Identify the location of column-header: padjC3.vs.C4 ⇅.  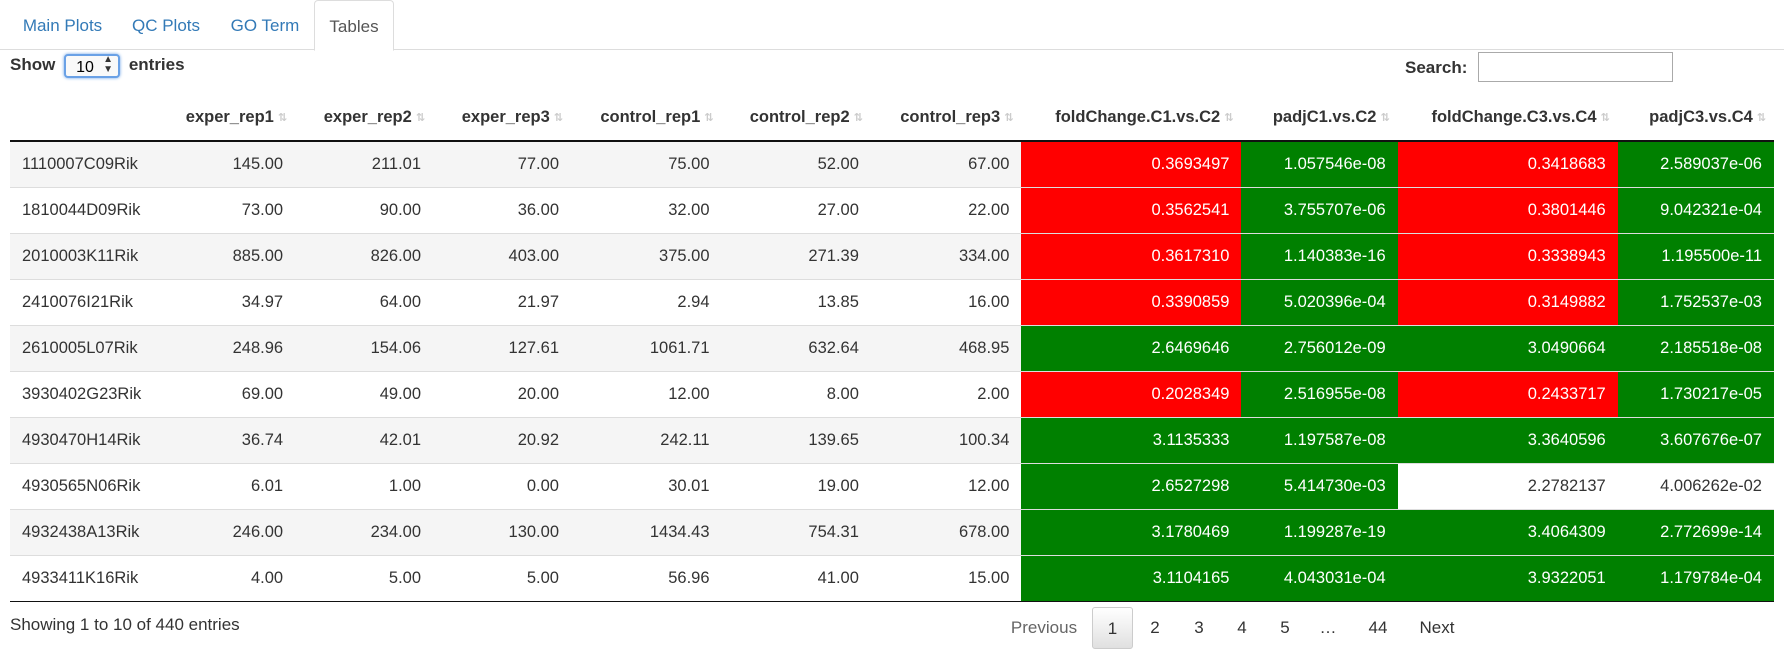
(1695, 118).